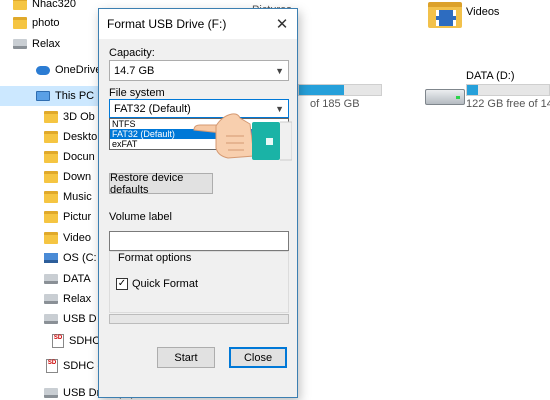 This screenshot has width=550, height=400. I want to click on nav-item-sdhc: SD SDHC, so click(76, 341).